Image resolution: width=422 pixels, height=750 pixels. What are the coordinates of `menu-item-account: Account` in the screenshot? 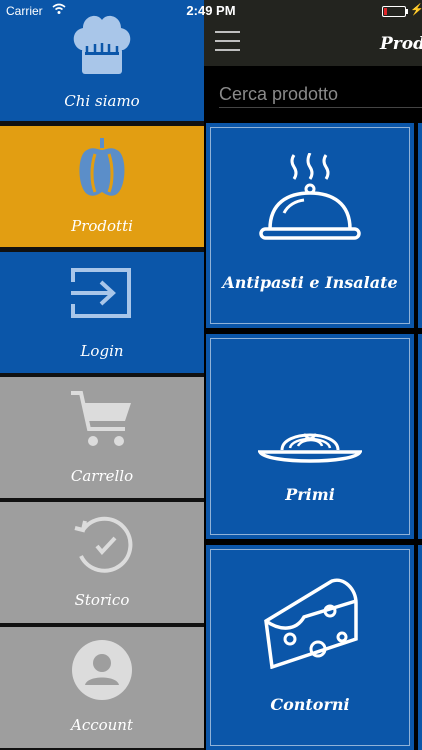 It's located at (102, 687).